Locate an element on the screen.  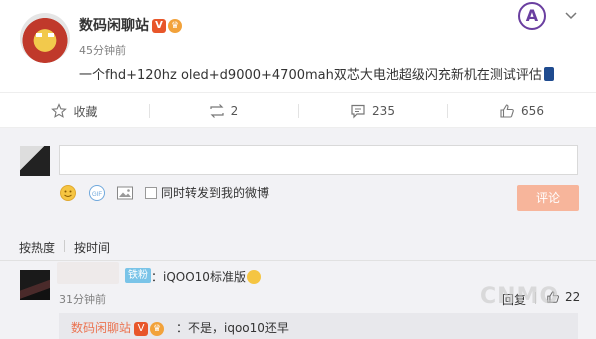
emoji-icon is located at coordinates (68, 193).